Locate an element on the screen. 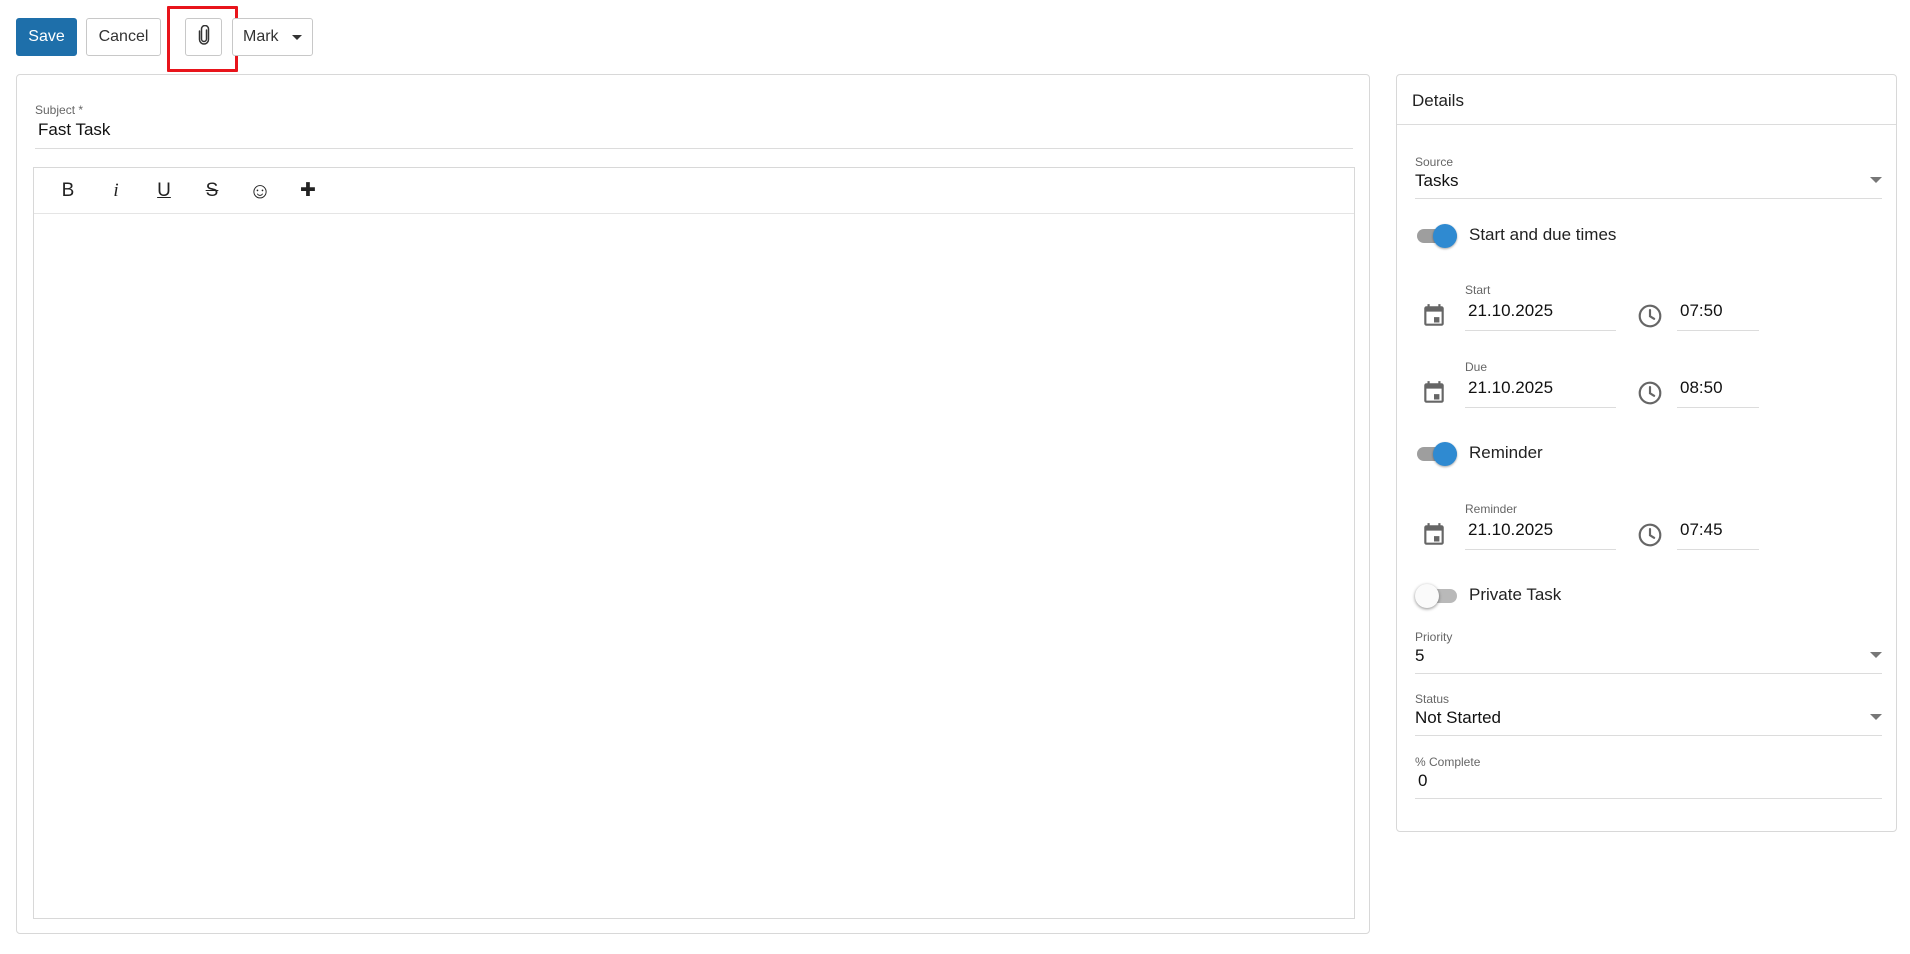 This screenshot has width=1910, height=954. due-date-input: Due 21.10.2025 is located at coordinates (1540, 384).